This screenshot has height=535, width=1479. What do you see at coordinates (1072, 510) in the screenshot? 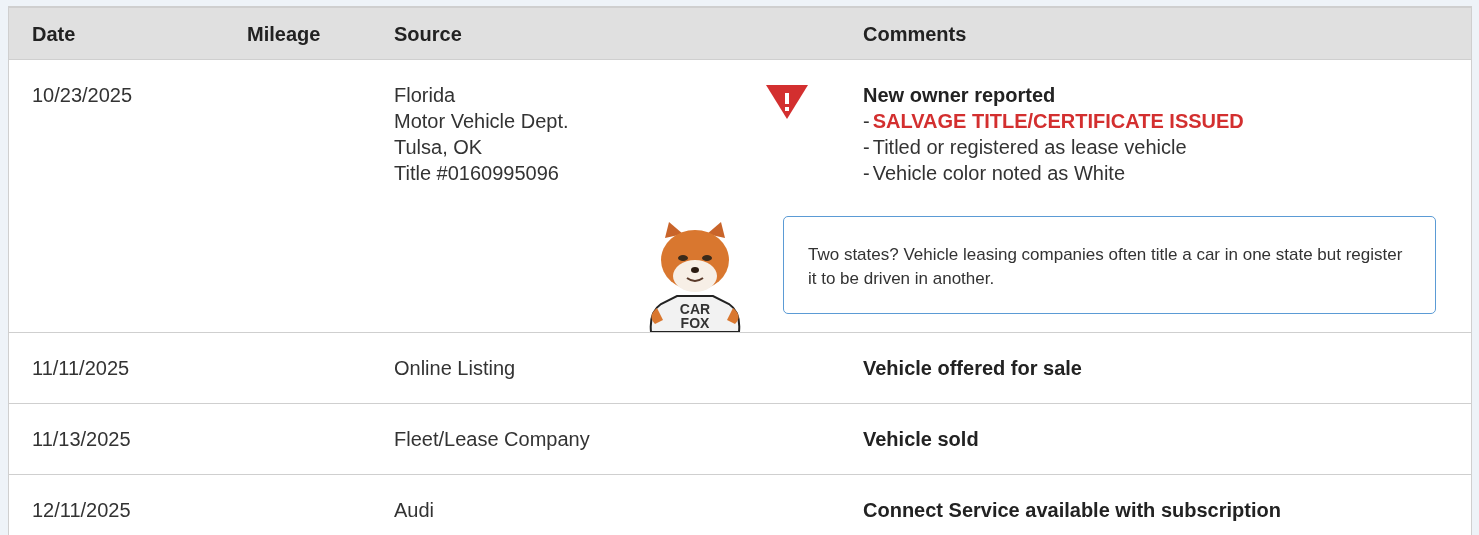
I see `comment-headline: Connect Service available with subscription` at bounding box center [1072, 510].